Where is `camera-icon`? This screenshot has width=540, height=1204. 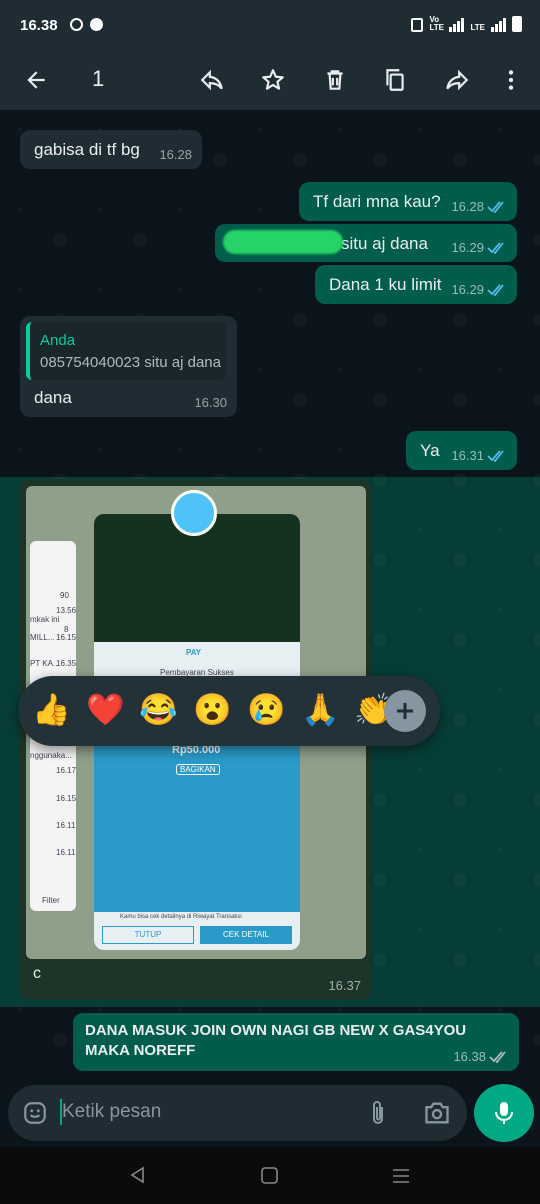
camera-icon is located at coordinates (437, 1113).